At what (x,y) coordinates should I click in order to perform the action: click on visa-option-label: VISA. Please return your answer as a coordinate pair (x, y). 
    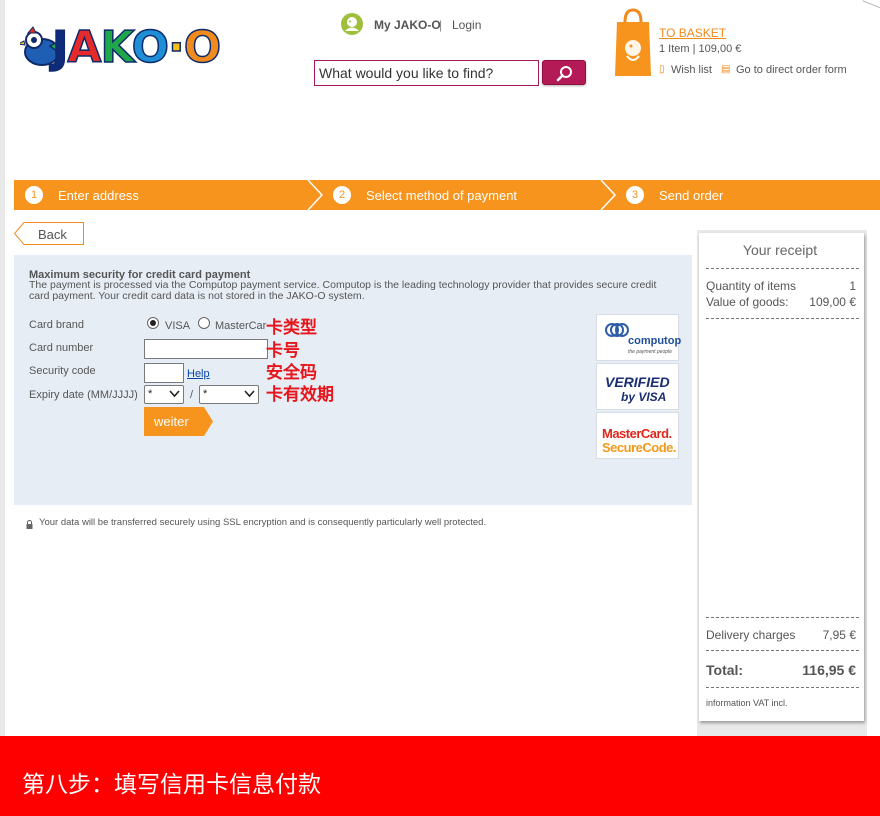
    Looking at the image, I should click on (177, 326).